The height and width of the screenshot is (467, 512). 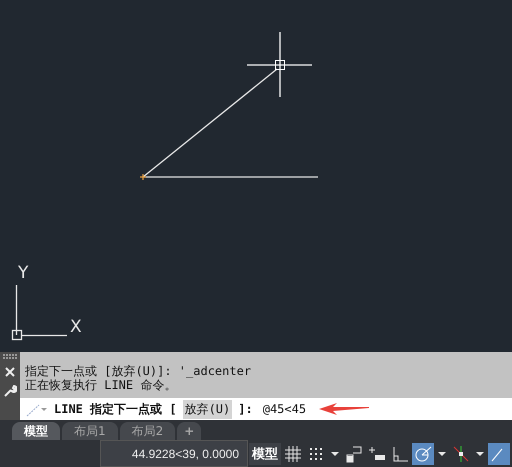 I want to click on ucs-axes-icon, so click(x=40, y=312).